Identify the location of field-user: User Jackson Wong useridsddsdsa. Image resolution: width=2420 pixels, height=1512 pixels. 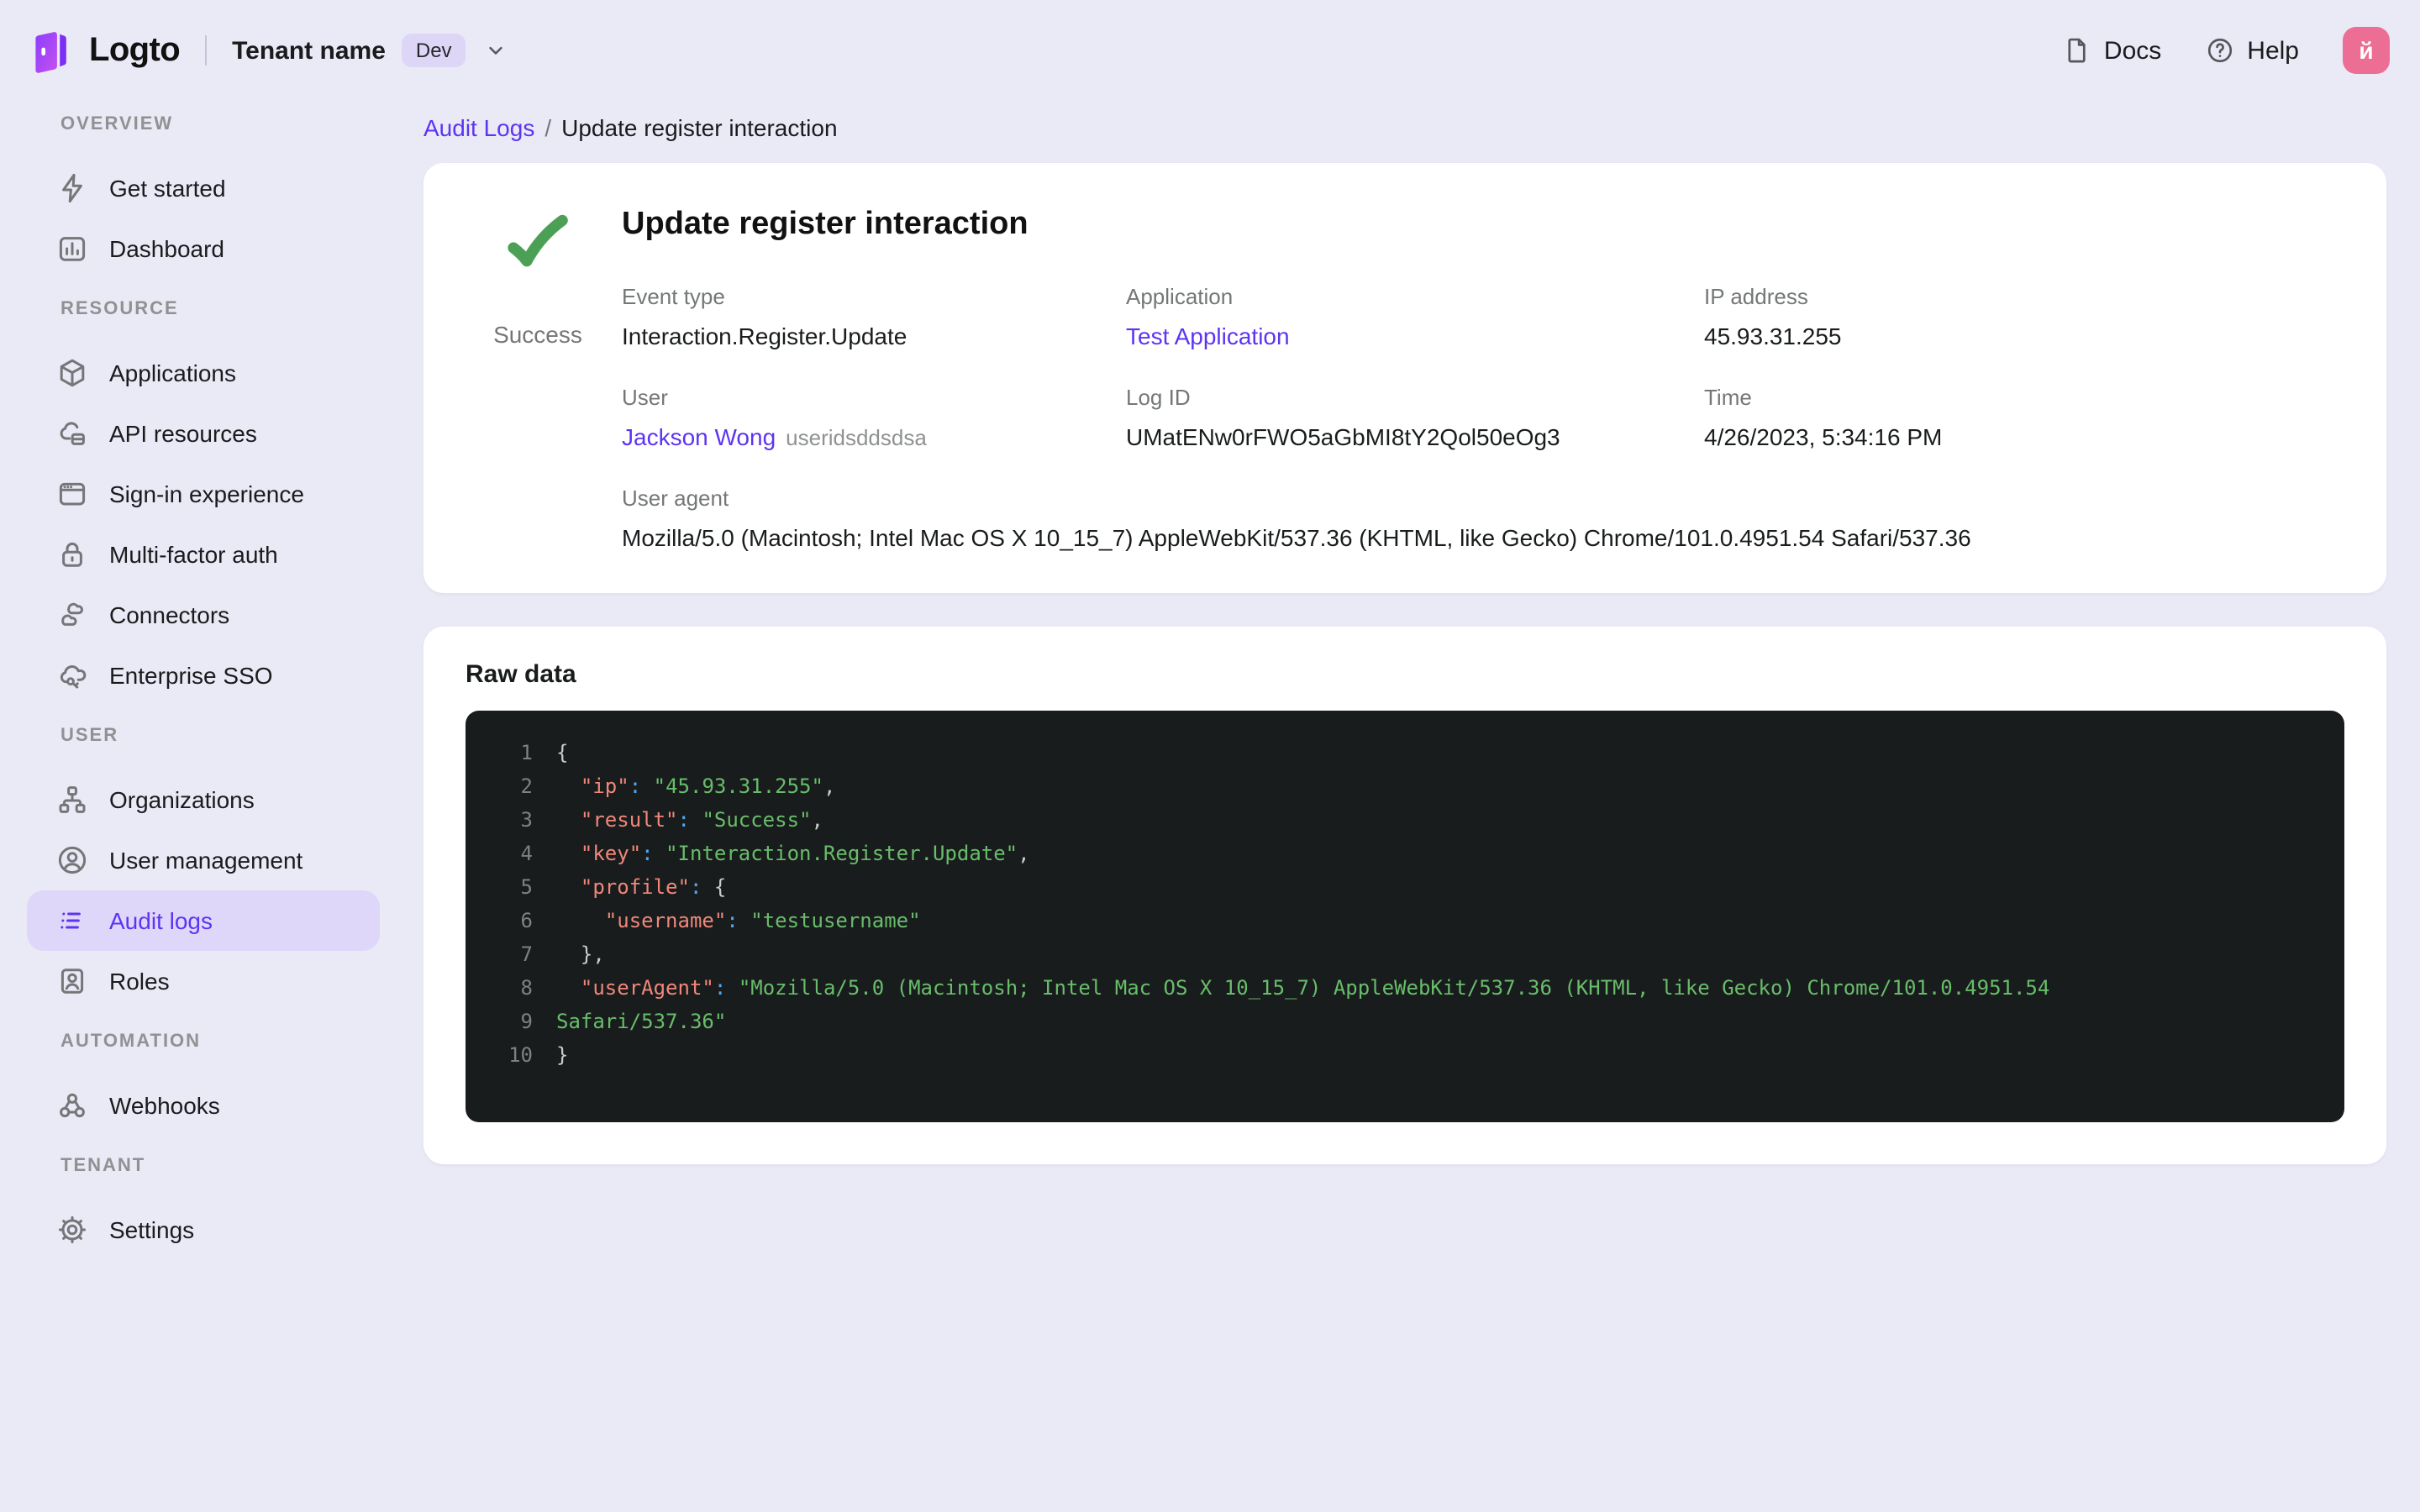
(774, 417).